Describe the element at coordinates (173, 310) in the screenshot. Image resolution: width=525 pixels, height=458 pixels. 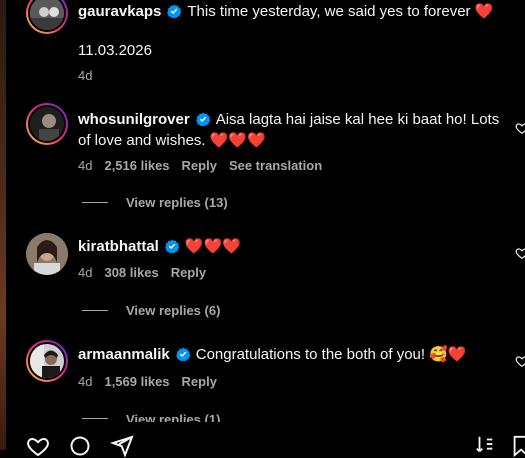
I see `view-replies-label: View replies (6)` at that location.